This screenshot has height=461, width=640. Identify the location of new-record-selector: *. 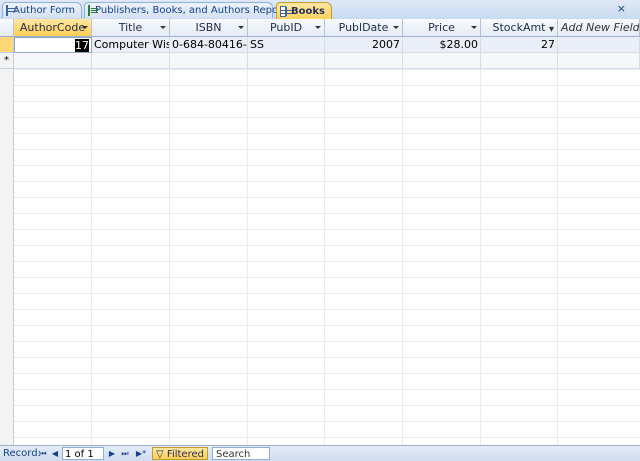
(7, 61).